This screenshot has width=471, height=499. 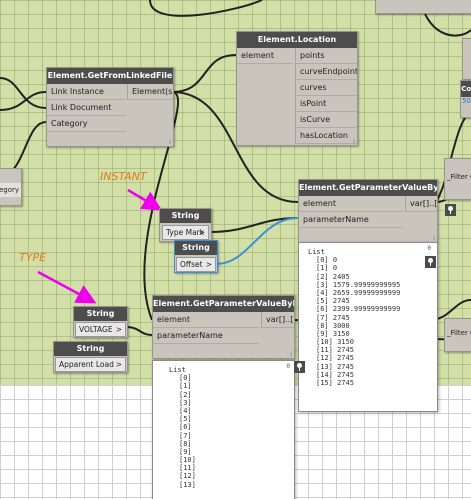 What do you see at coordinates (185, 435) in the screenshot?
I see `watch-item: [7]` at bounding box center [185, 435].